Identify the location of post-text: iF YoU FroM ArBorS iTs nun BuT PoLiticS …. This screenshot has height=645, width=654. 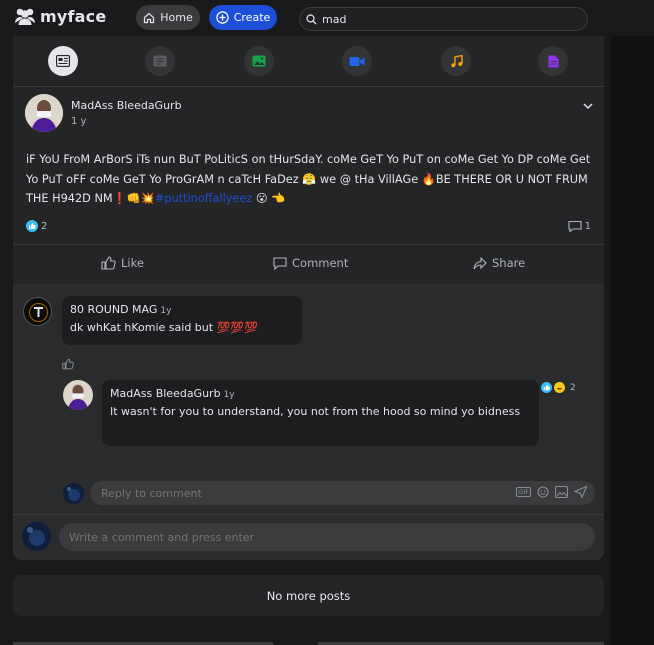
(308, 179).